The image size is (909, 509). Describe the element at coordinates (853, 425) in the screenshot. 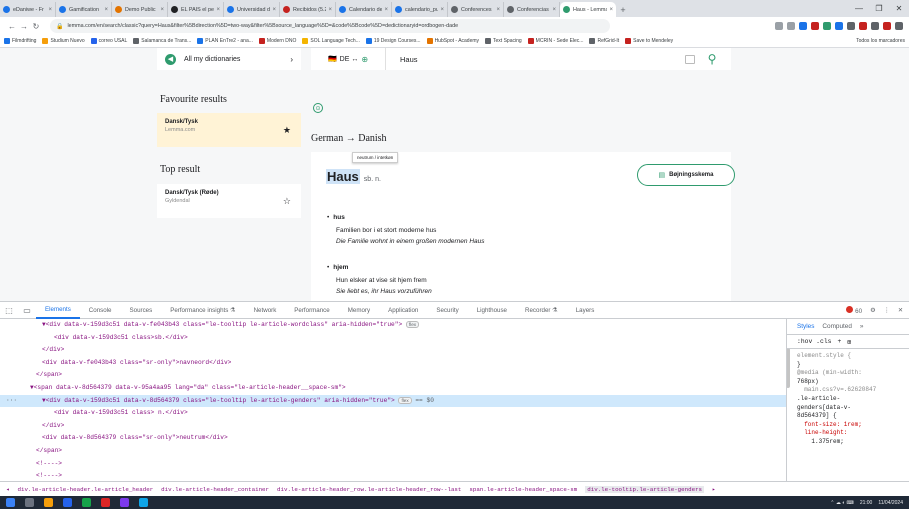

I see `style-rule-line: font-size: 1rem;` at that location.